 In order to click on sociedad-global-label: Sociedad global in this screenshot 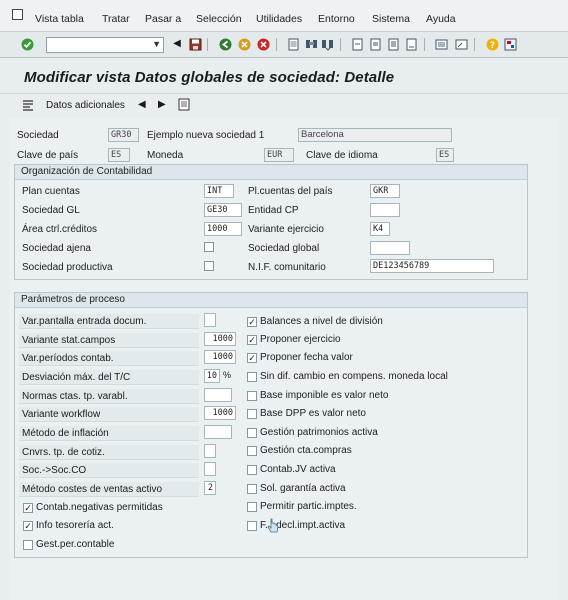, I will do `click(284, 248)`.